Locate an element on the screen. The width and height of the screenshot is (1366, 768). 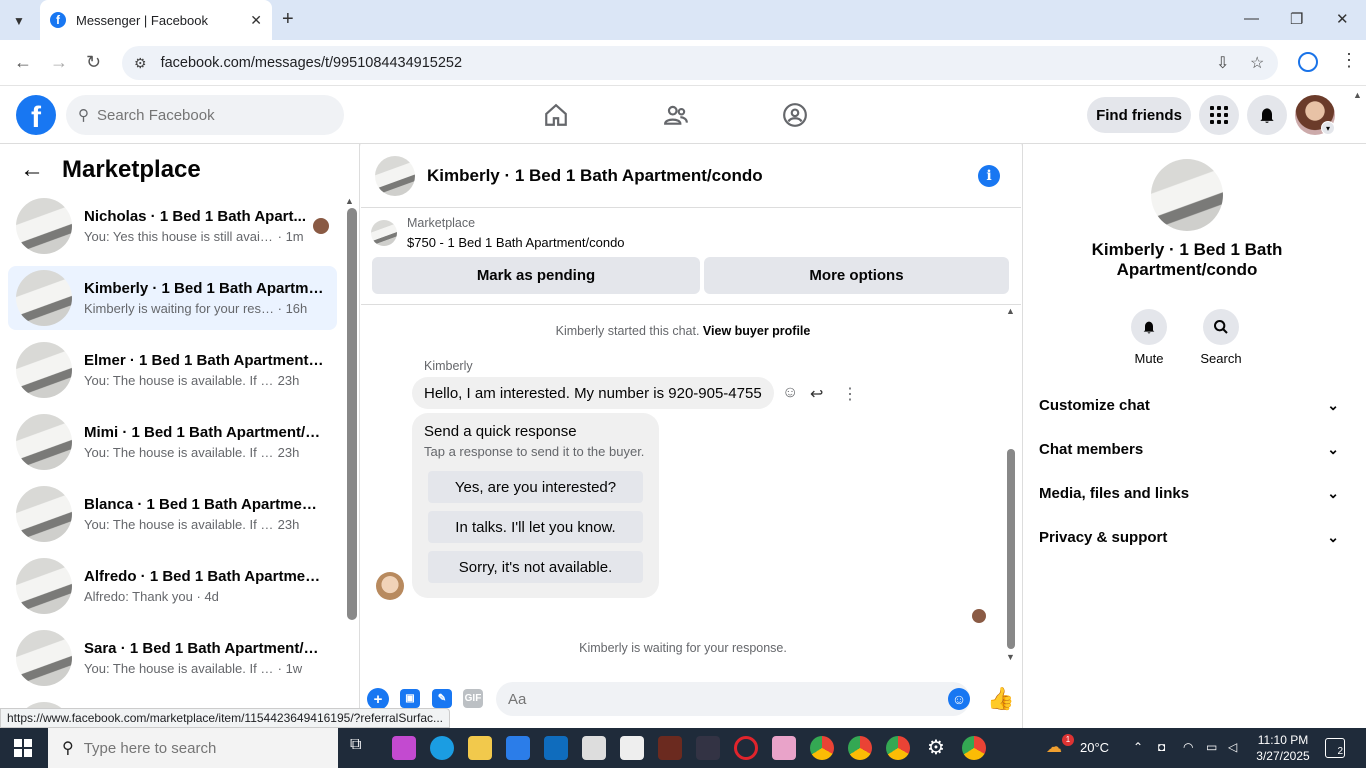
task-view-icon: ⧉ is located at coordinates (362, 748).